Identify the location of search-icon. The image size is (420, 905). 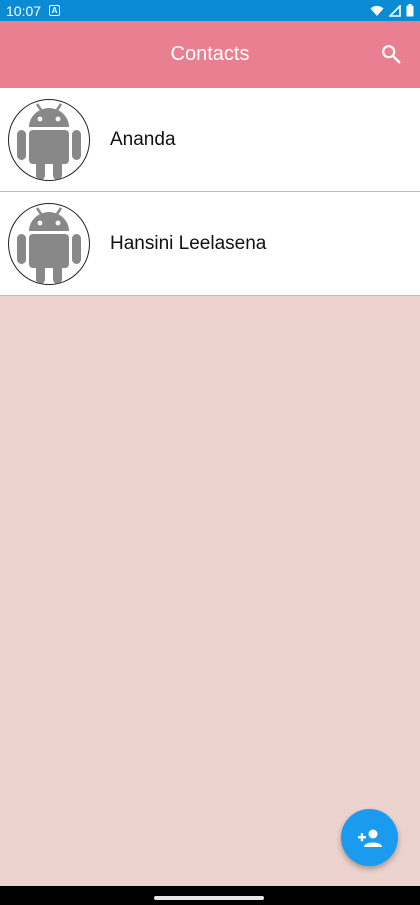
(391, 54).